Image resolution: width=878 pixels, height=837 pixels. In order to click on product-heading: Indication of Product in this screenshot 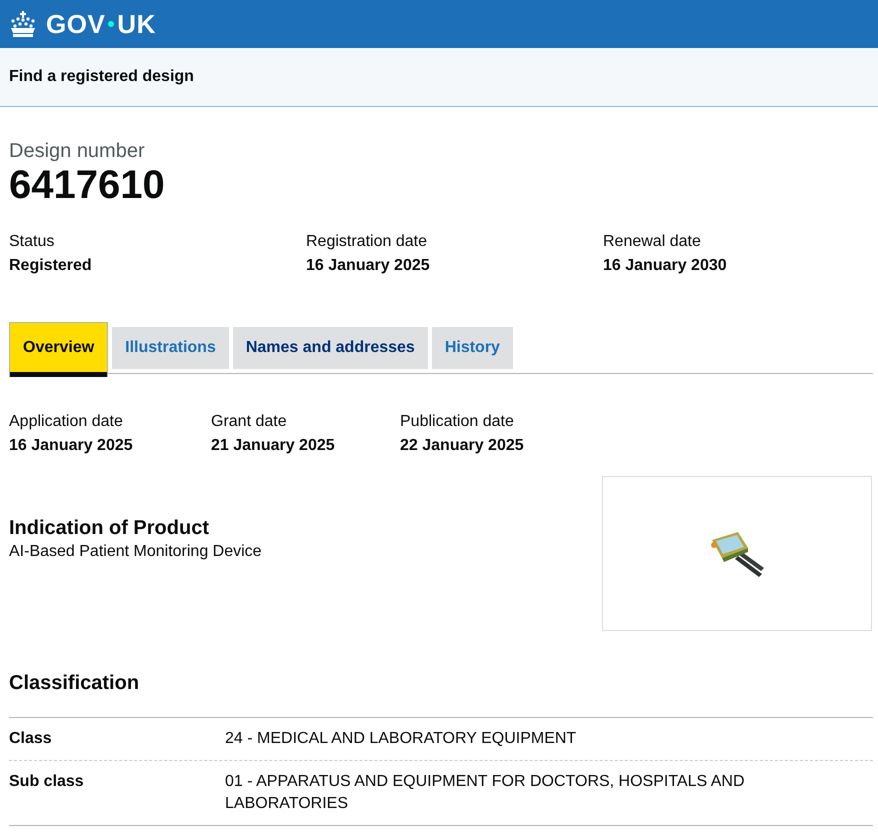, I will do `click(109, 528)`.